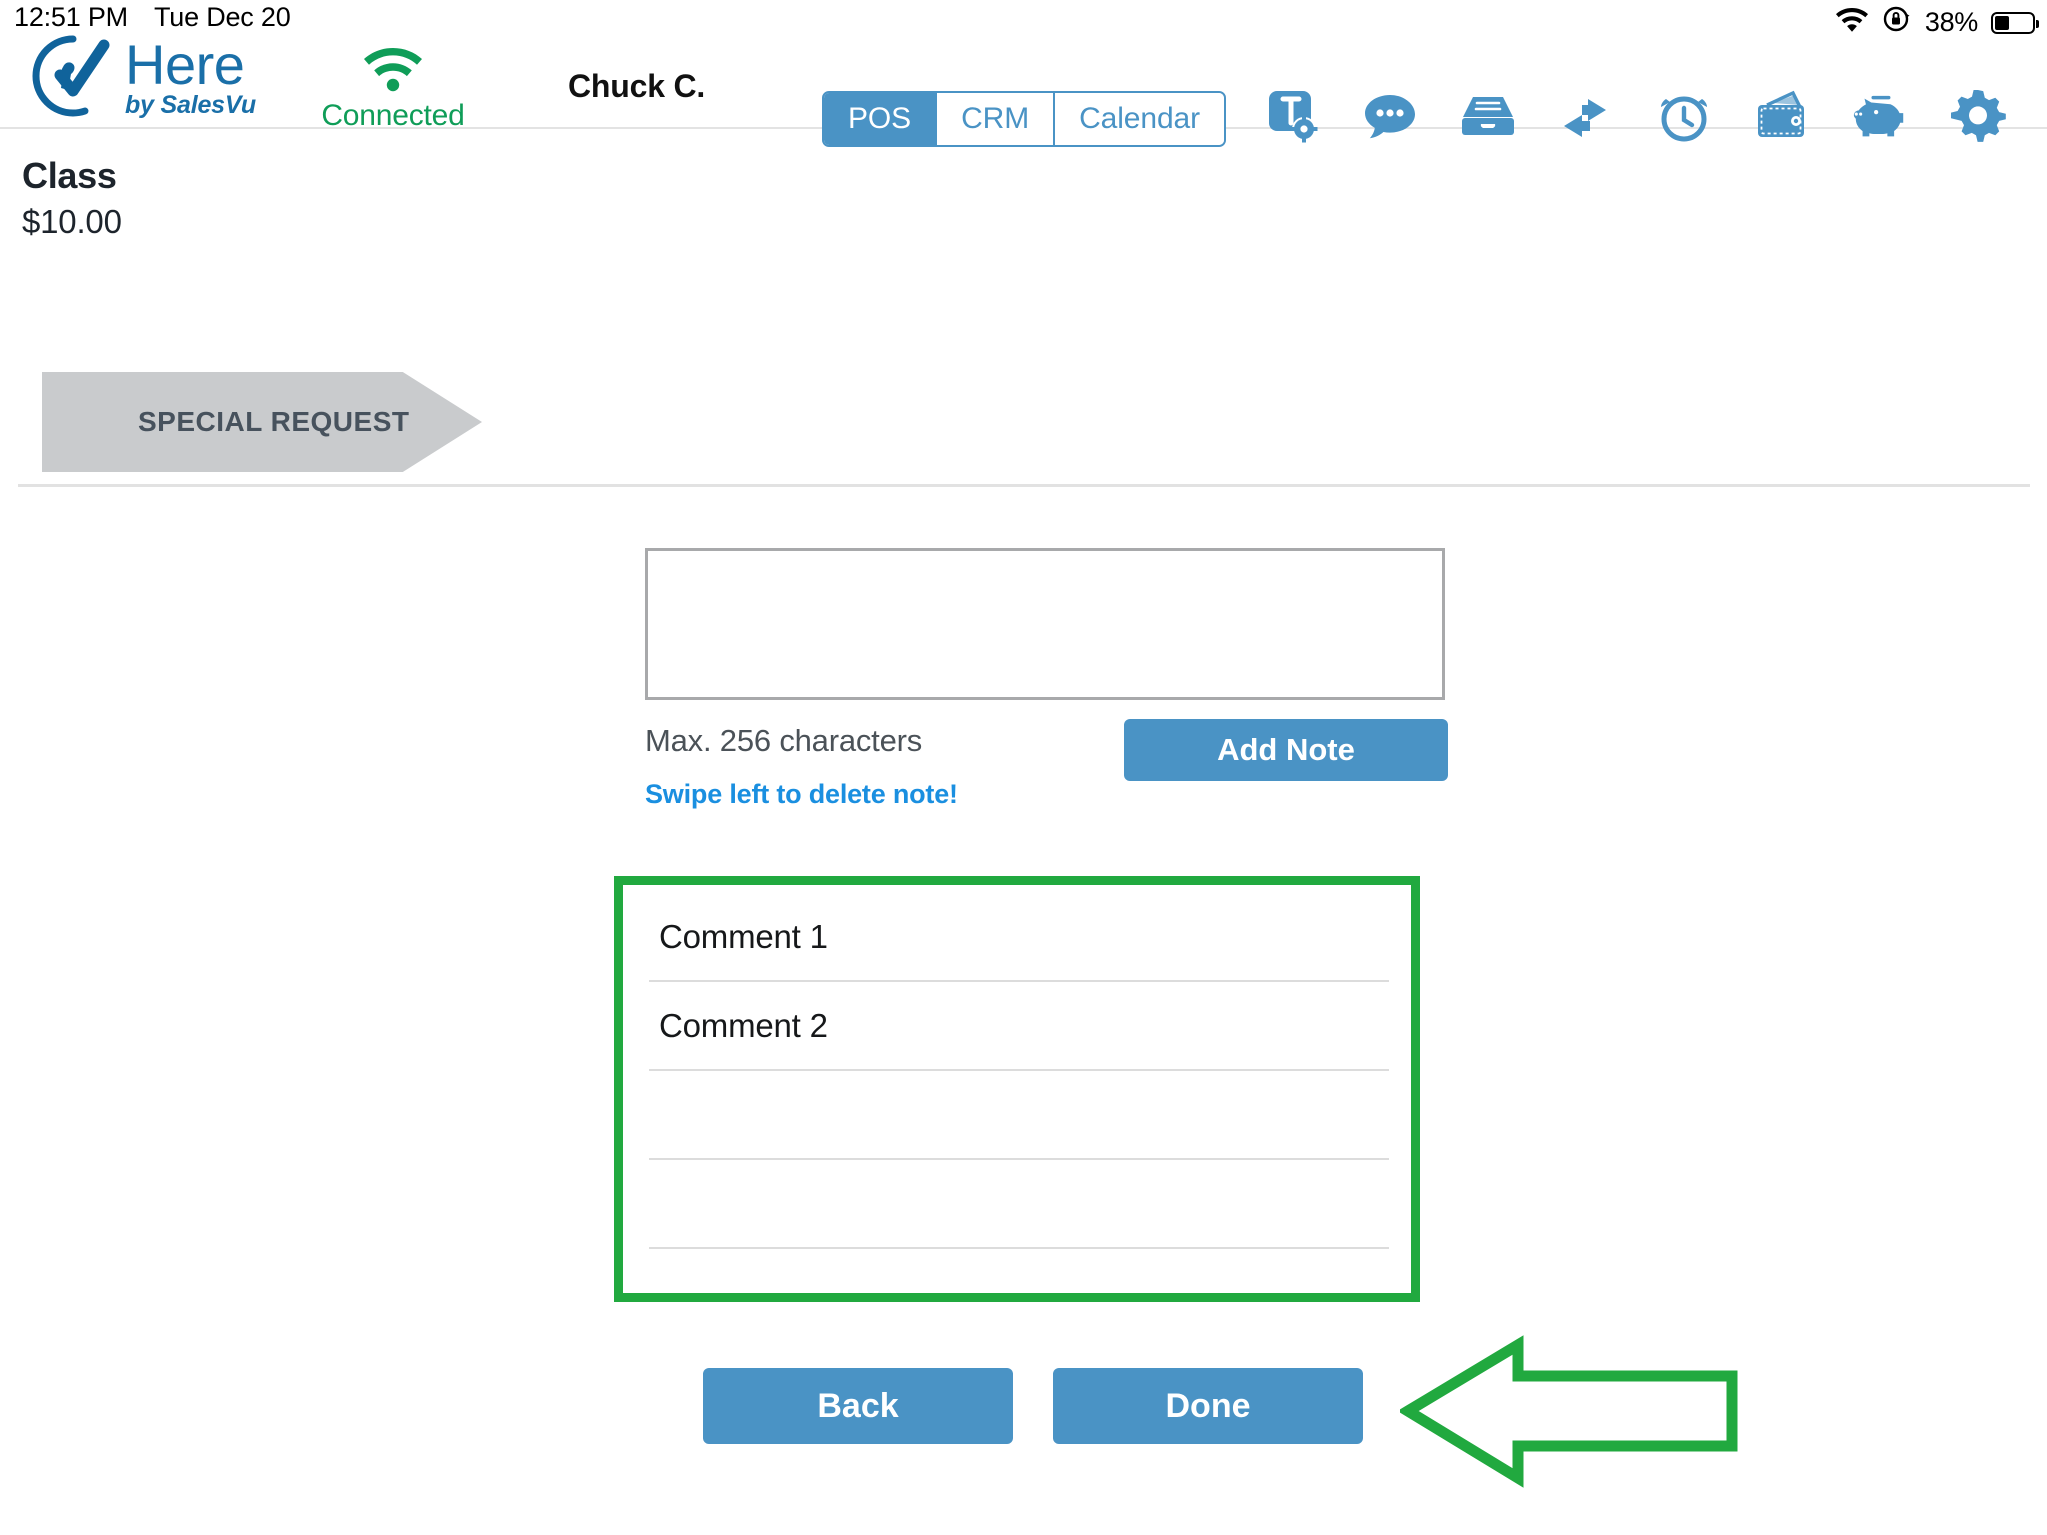 The width and height of the screenshot is (2047, 1535). What do you see at coordinates (1292, 116) in the screenshot?
I see `ticket-settings-icon` at bounding box center [1292, 116].